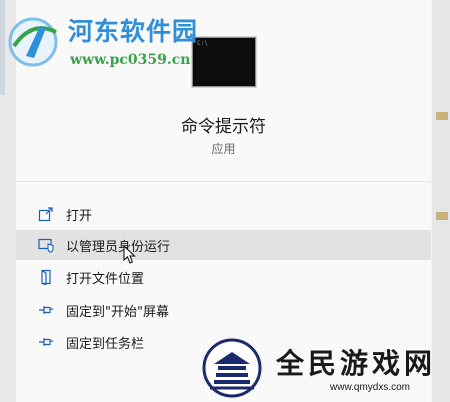 The image size is (450, 402). What do you see at coordinates (223, 277) in the screenshot?
I see `menu-item-open-file-location: 打开文件位置` at bounding box center [223, 277].